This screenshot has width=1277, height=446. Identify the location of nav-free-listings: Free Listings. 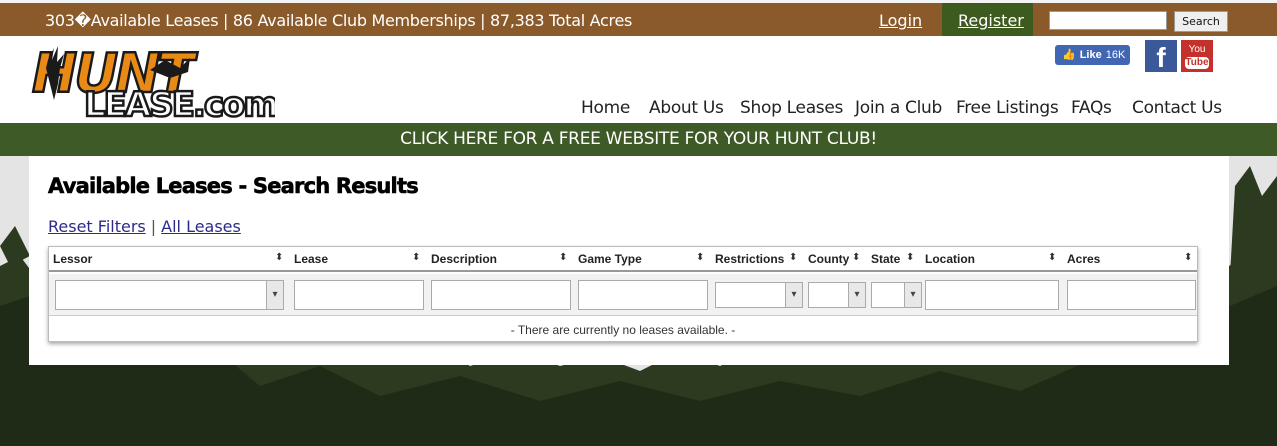
(1007, 108).